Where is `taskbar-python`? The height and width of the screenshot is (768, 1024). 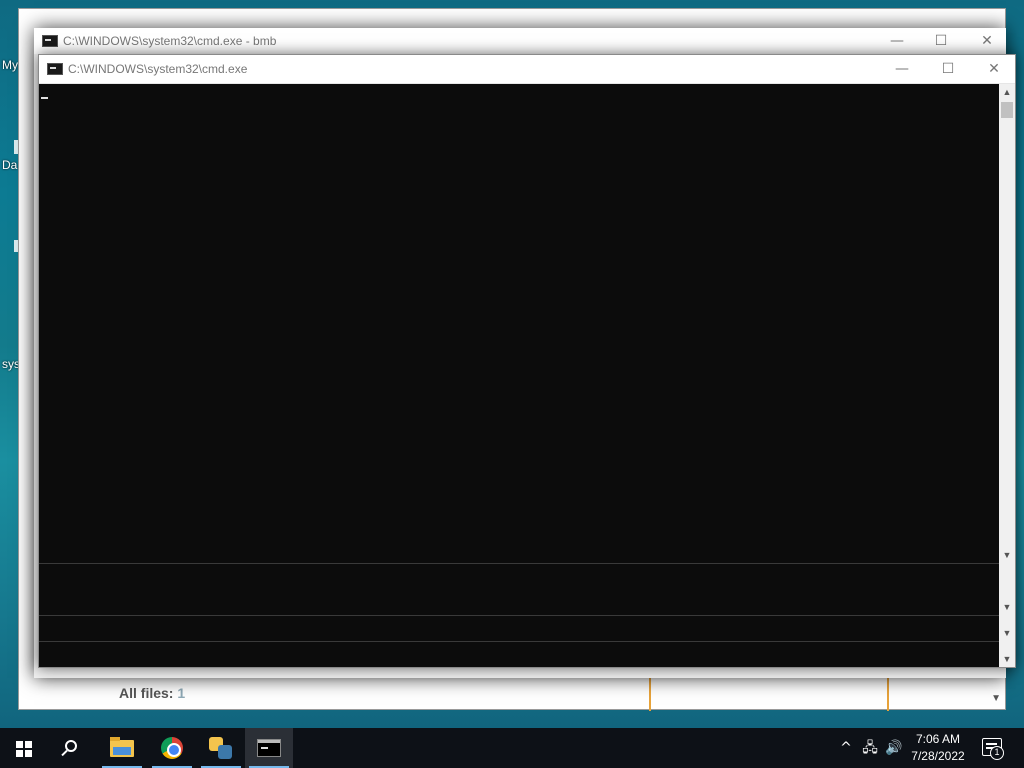 taskbar-python is located at coordinates (221, 748).